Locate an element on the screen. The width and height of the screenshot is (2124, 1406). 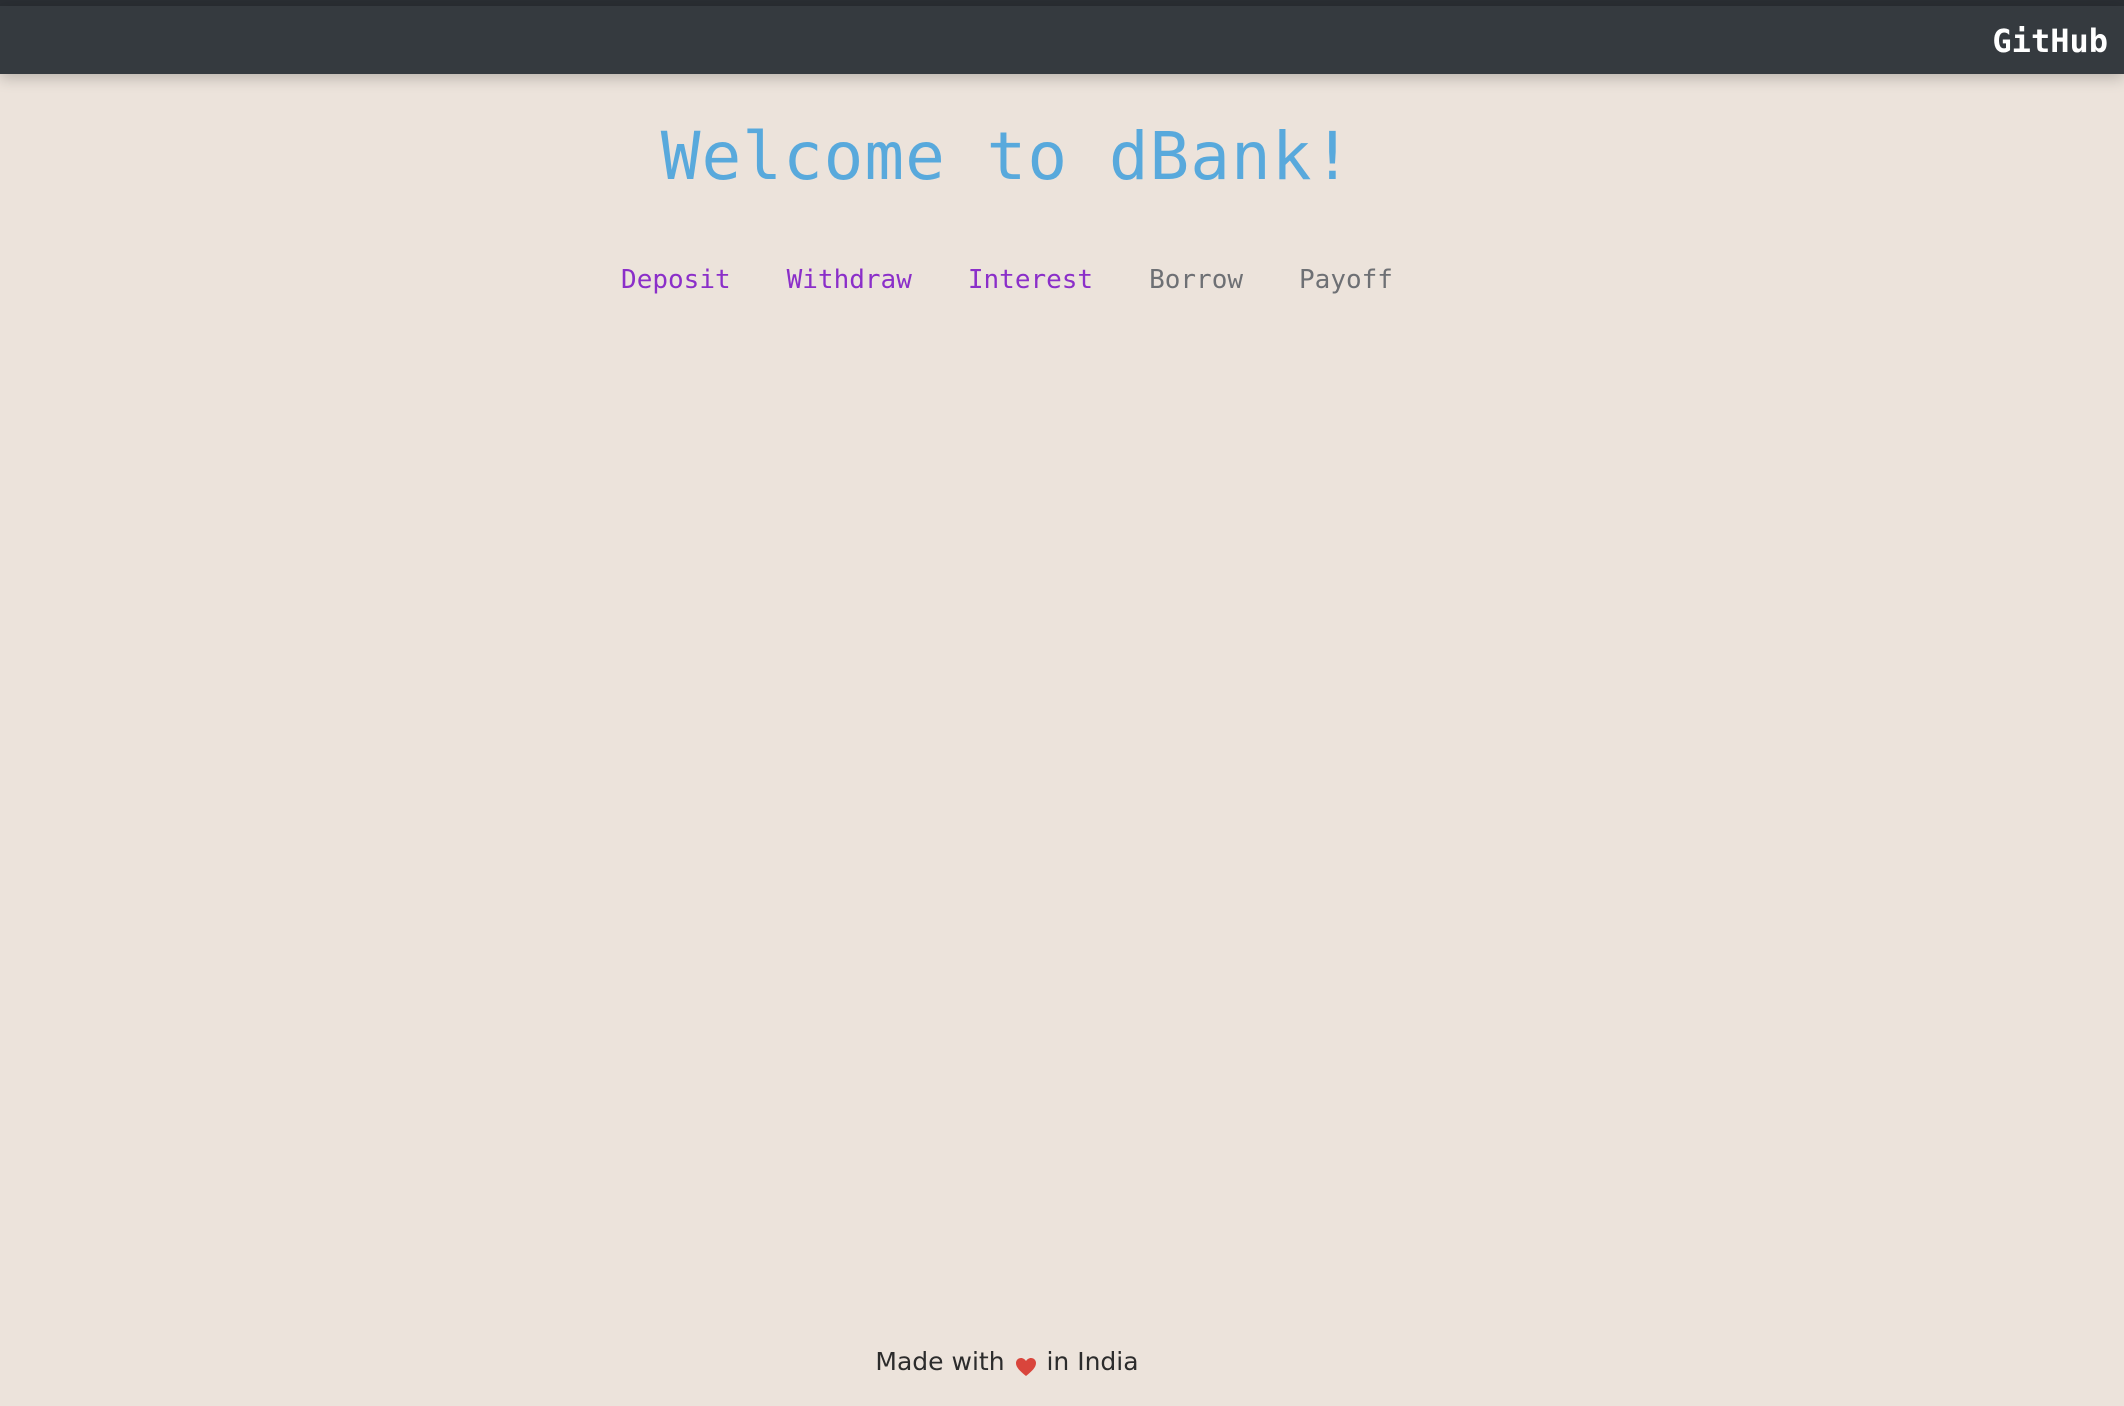
tab-payoff: Payoff is located at coordinates (1346, 280).